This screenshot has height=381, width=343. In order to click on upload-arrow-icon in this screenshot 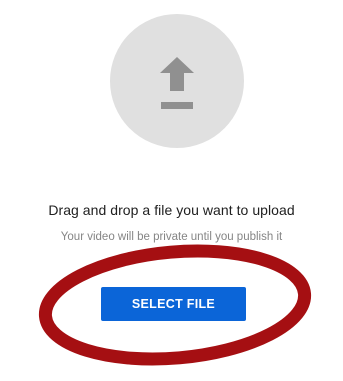, I will do `click(177, 83)`.